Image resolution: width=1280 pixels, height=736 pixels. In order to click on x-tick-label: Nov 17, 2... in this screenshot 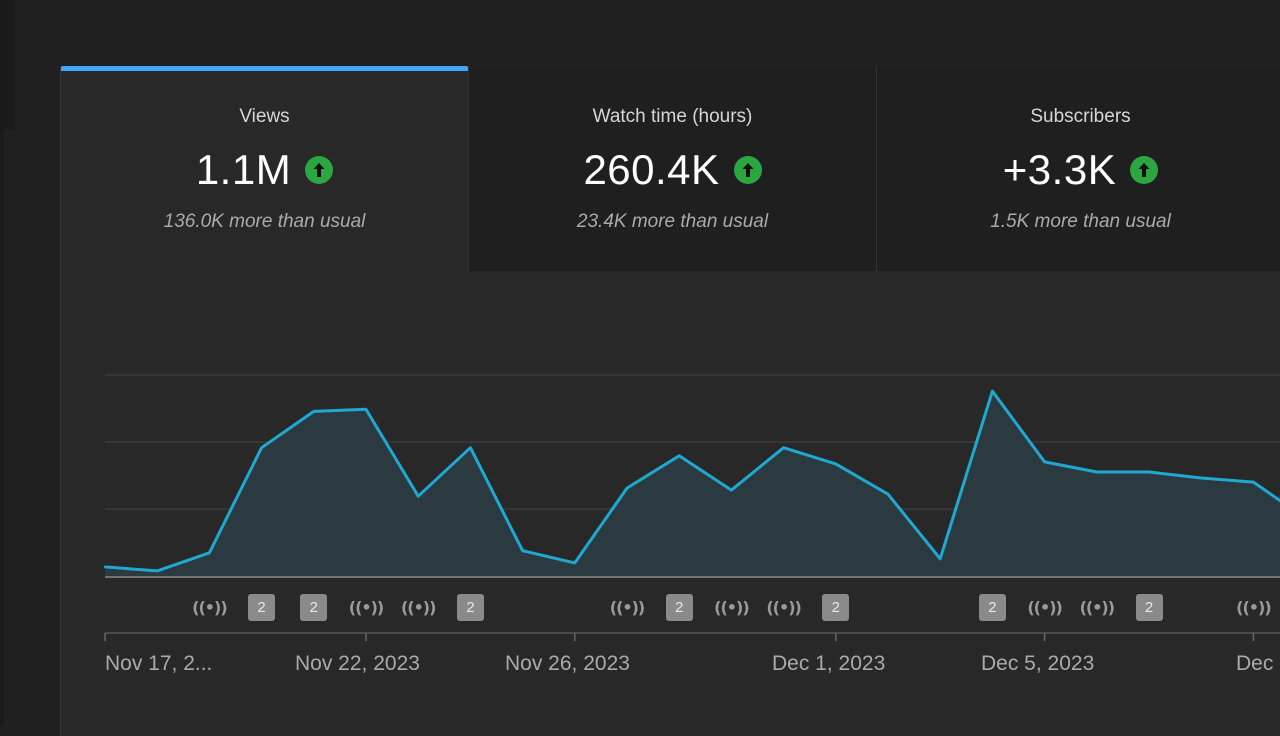, I will do `click(159, 663)`.